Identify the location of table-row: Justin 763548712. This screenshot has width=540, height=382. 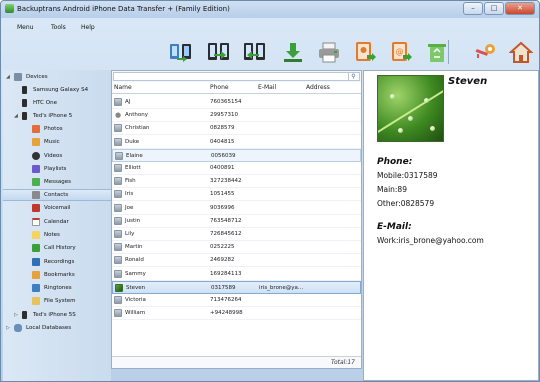
(236, 221).